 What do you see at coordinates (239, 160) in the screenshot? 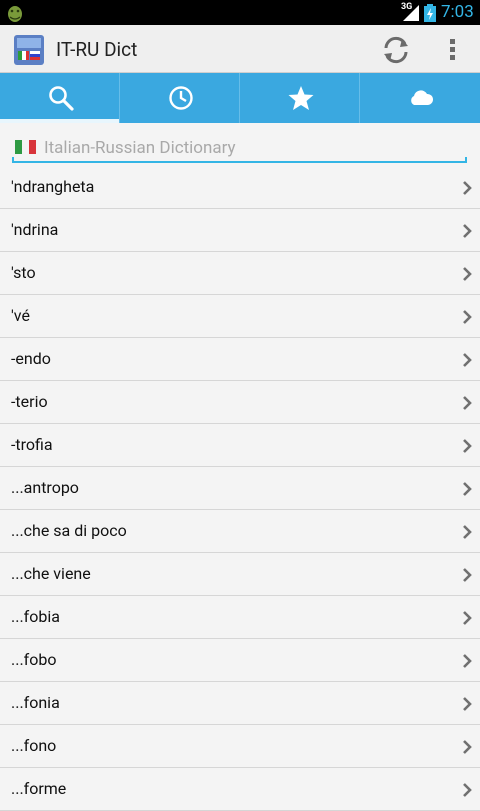
I see `search-input-underline` at bounding box center [239, 160].